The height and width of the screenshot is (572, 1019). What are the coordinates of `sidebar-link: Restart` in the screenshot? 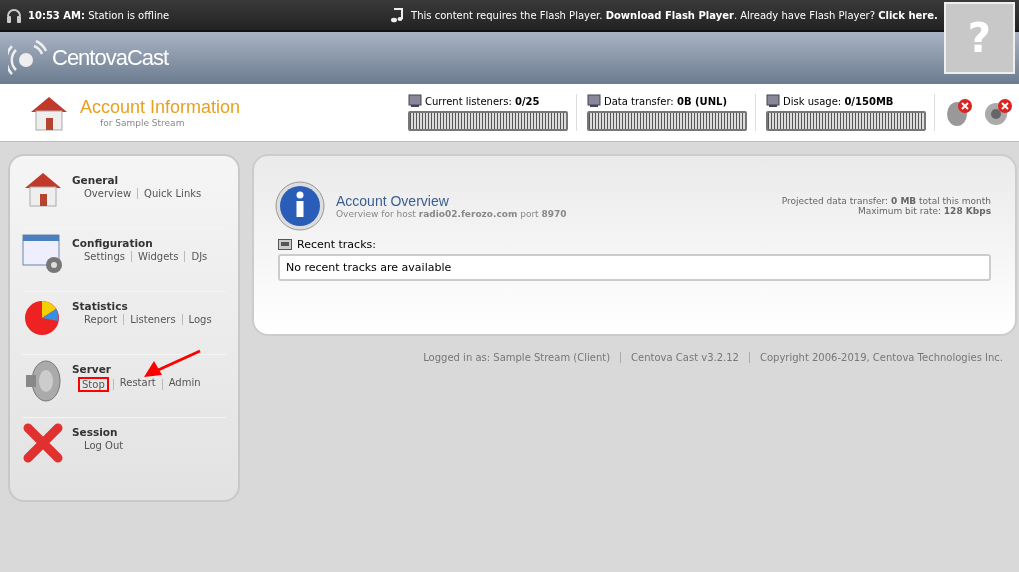 It's located at (137, 384).